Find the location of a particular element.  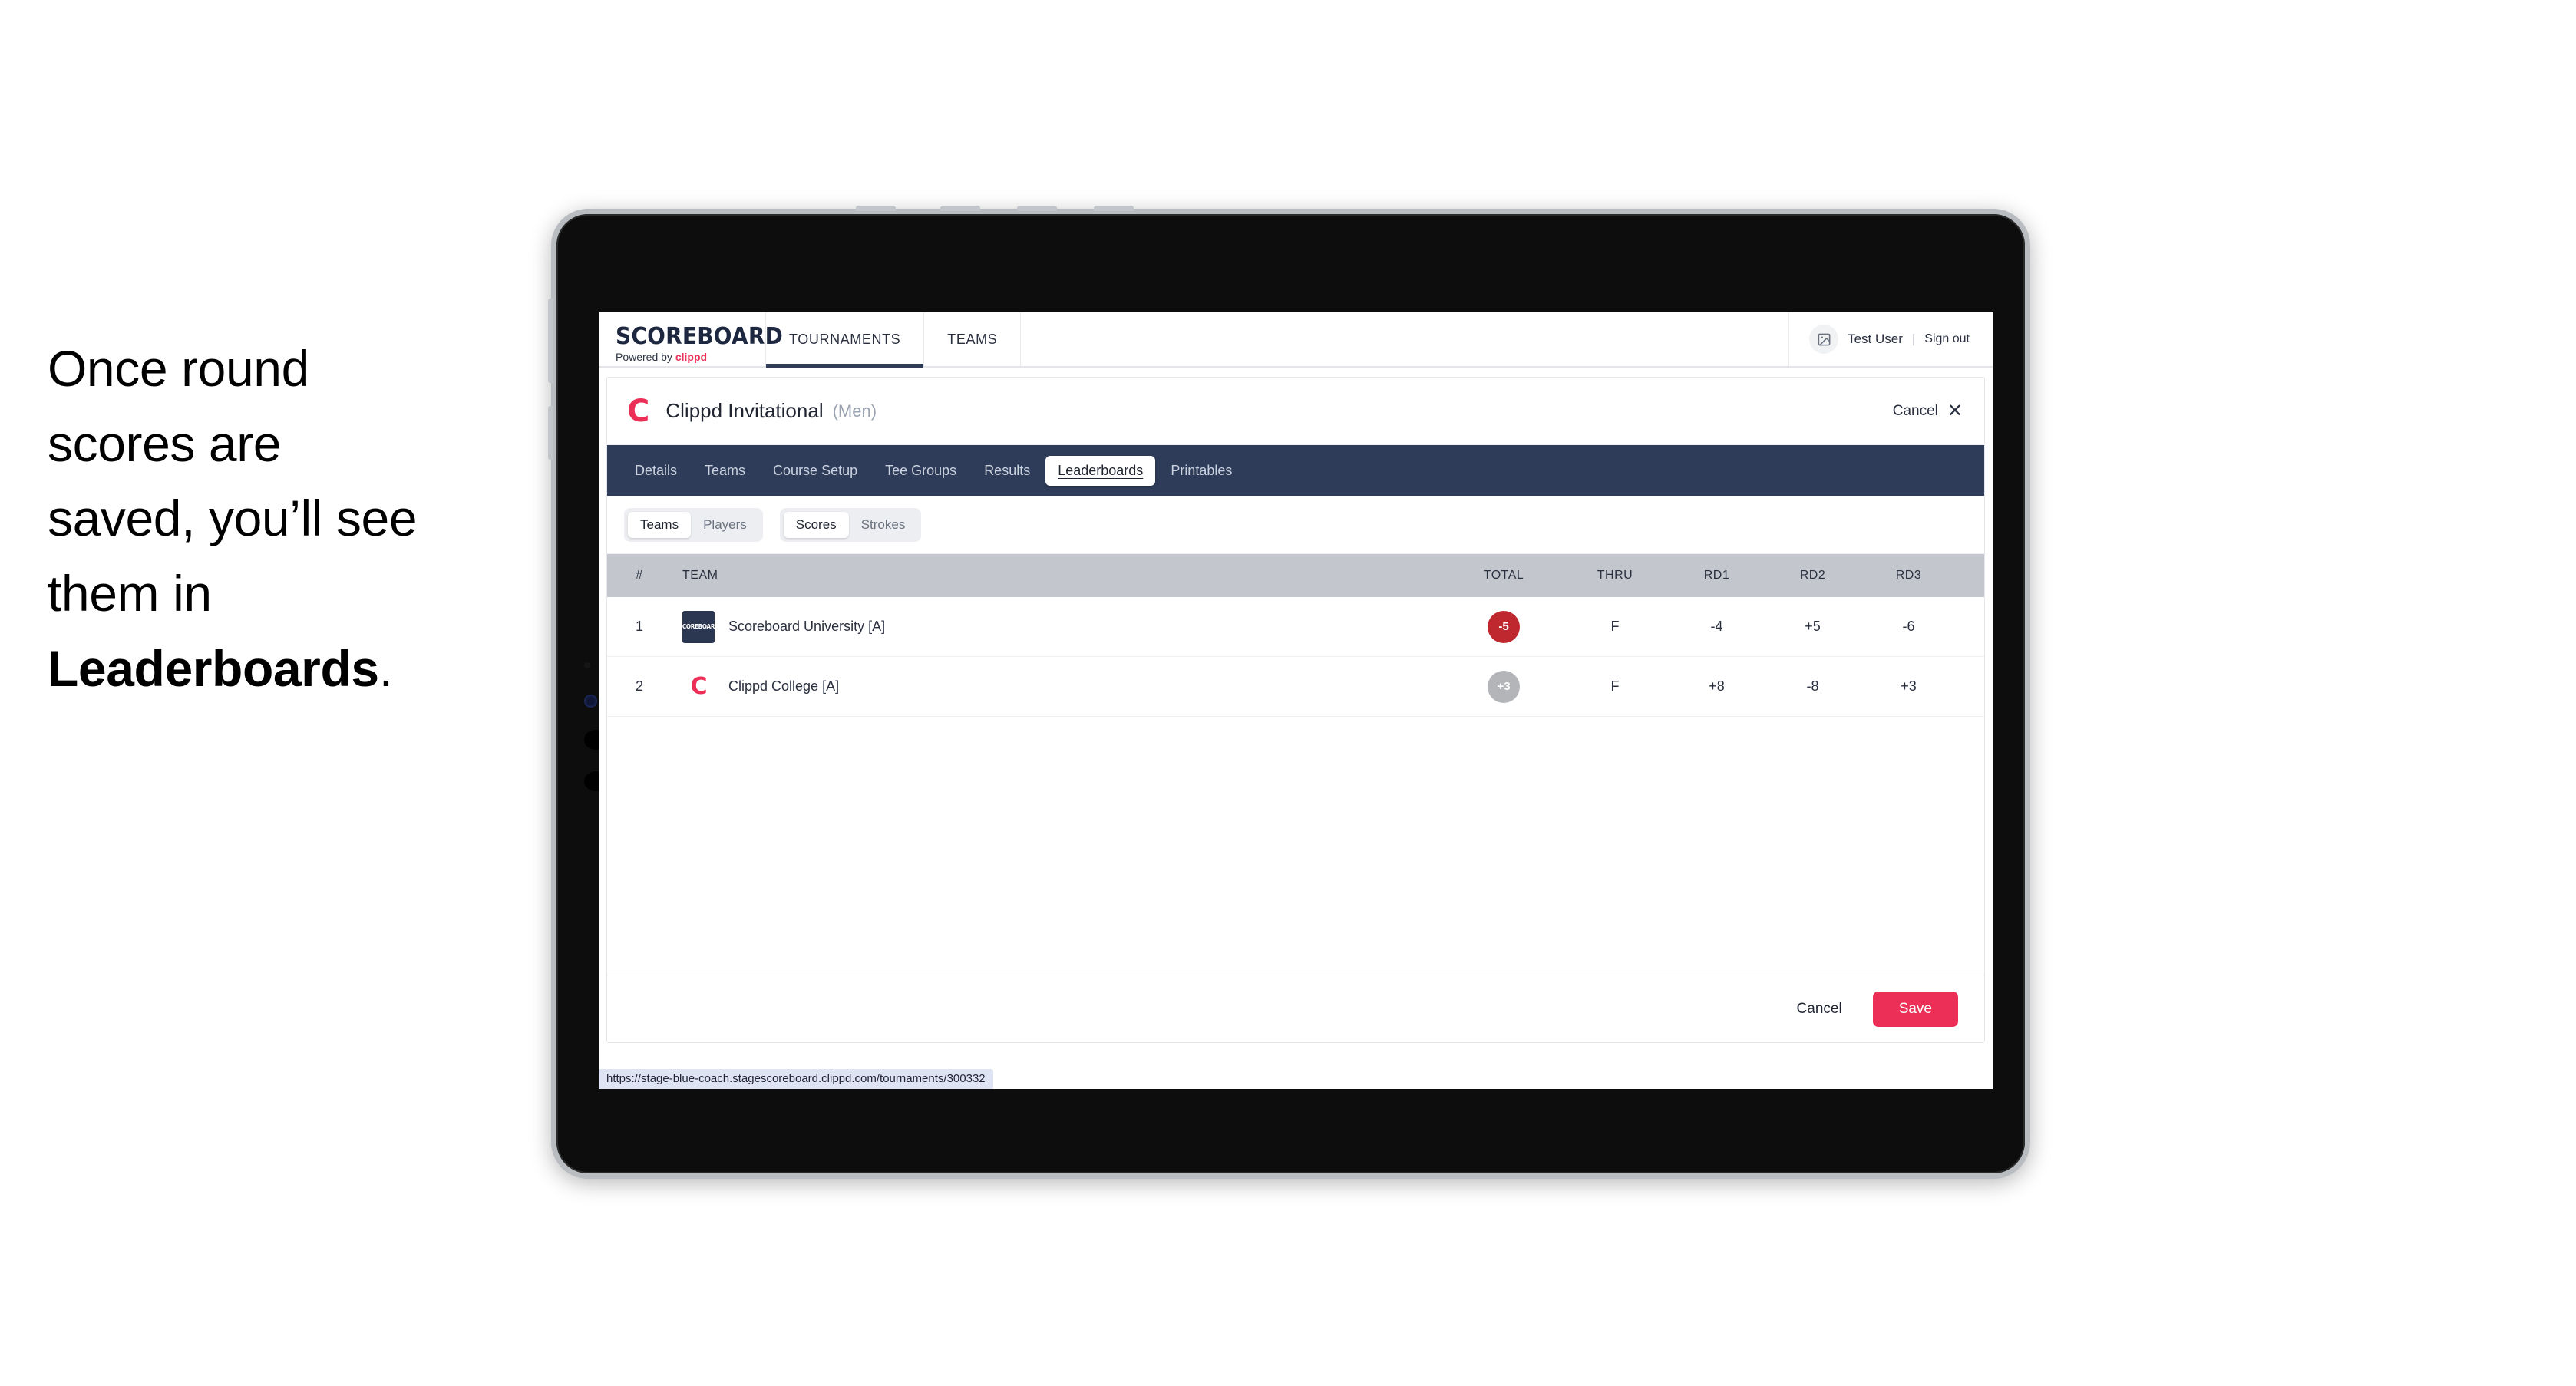

tab-course-setup: Course Setup is located at coordinates (815, 471).